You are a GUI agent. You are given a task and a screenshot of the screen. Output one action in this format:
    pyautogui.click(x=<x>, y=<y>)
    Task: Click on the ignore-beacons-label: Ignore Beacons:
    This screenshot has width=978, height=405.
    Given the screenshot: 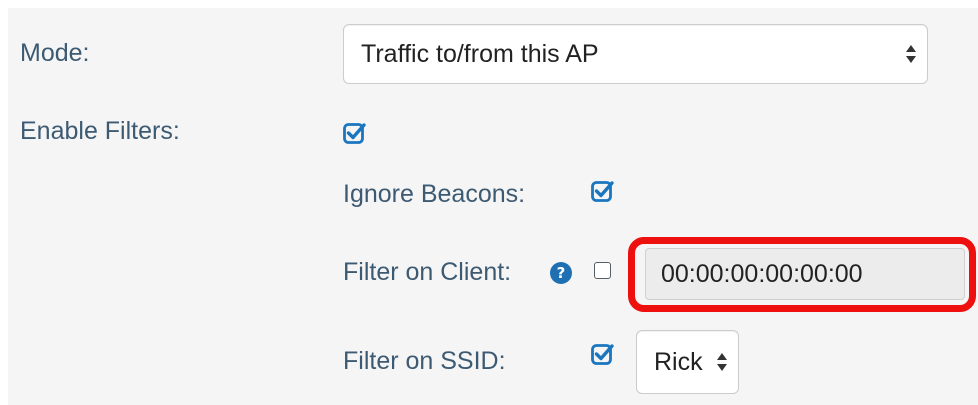 What is the action you would take?
    pyautogui.click(x=434, y=194)
    